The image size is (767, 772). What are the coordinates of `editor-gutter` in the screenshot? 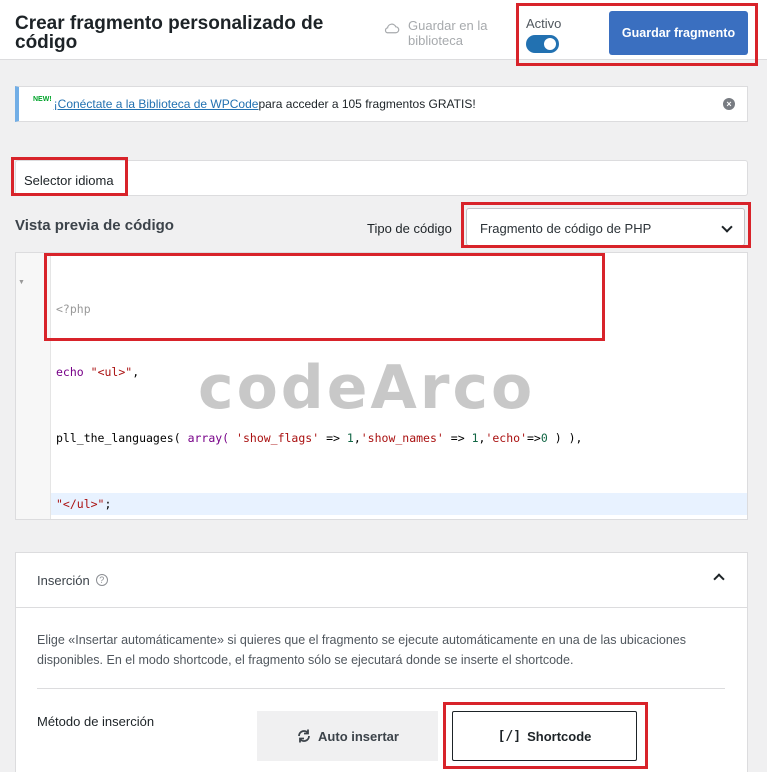 It's located at (33, 386).